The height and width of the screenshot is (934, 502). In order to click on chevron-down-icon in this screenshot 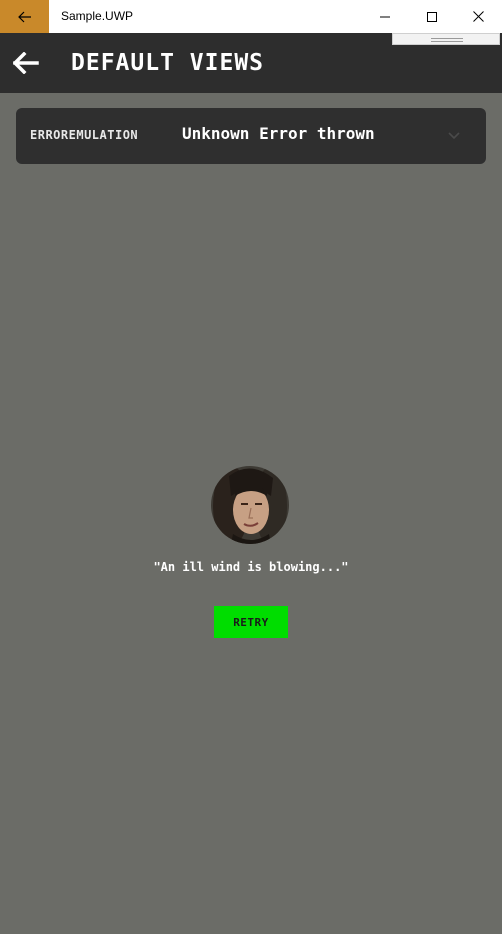, I will do `click(454, 136)`.